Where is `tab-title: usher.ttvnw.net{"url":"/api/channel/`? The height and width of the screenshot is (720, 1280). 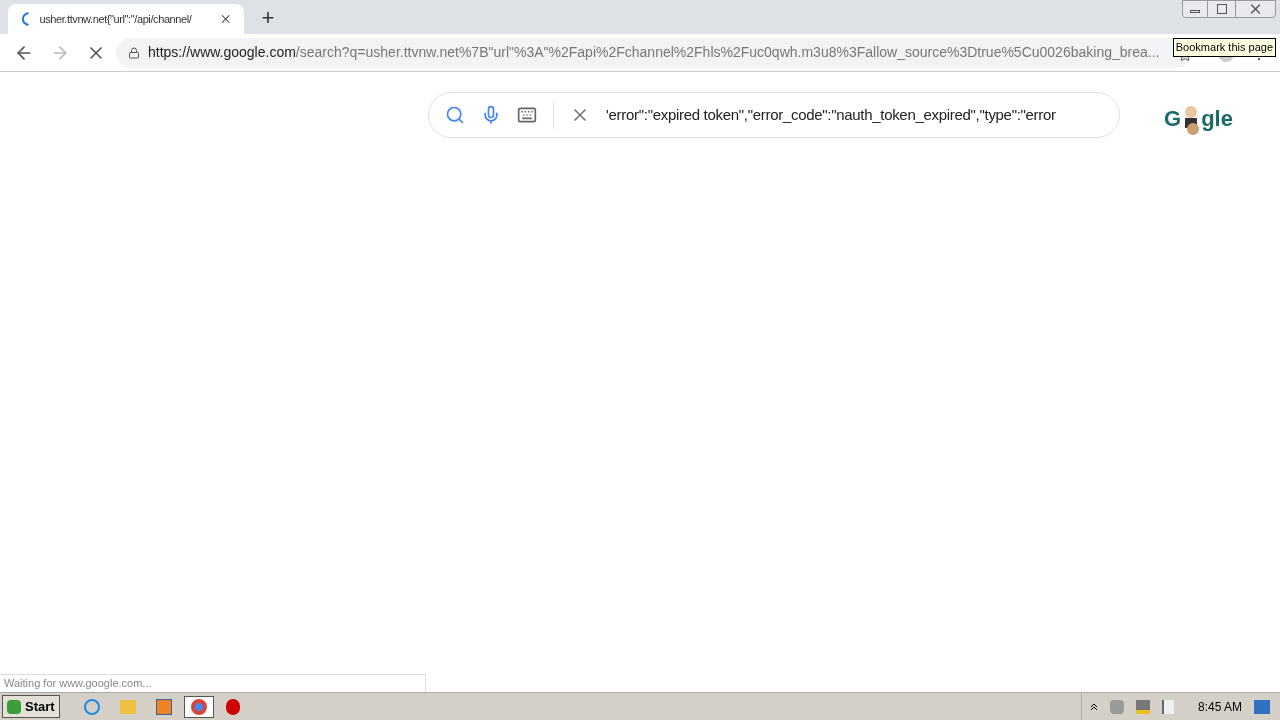 tab-title: usher.ttvnw.net{"url":"/api/channel/ is located at coordinates (116, 19).